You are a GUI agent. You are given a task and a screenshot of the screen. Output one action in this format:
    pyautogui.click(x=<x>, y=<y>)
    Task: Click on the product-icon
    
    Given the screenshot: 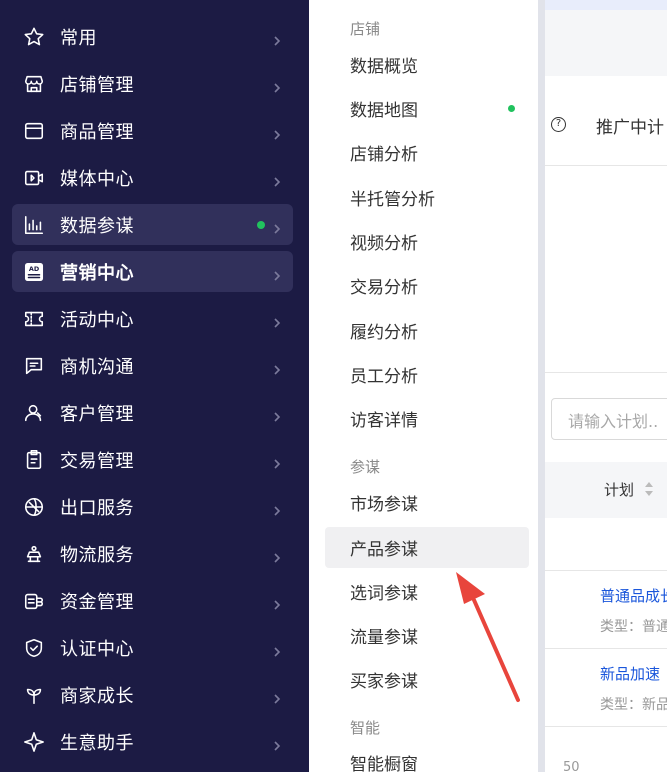 What is the action you would take?
    pyautogui.click(x=34, y=131)
    